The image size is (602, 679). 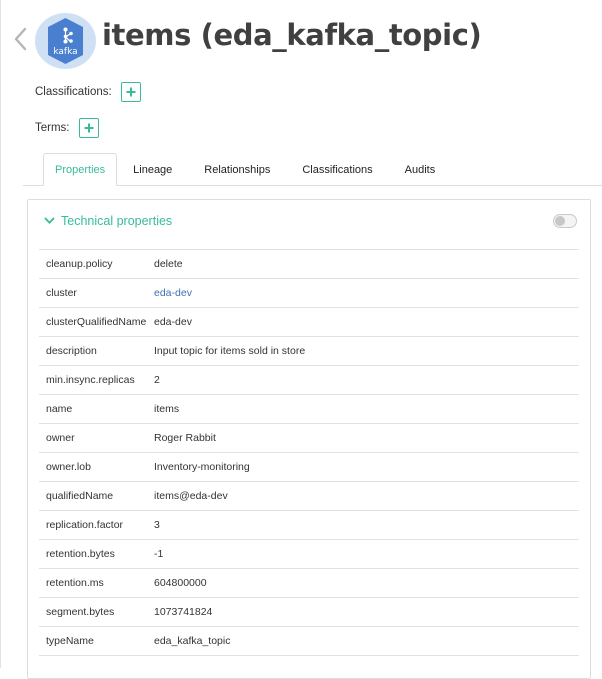 I want to click on kafka-logo: kafka, so click(x=65, y=41).